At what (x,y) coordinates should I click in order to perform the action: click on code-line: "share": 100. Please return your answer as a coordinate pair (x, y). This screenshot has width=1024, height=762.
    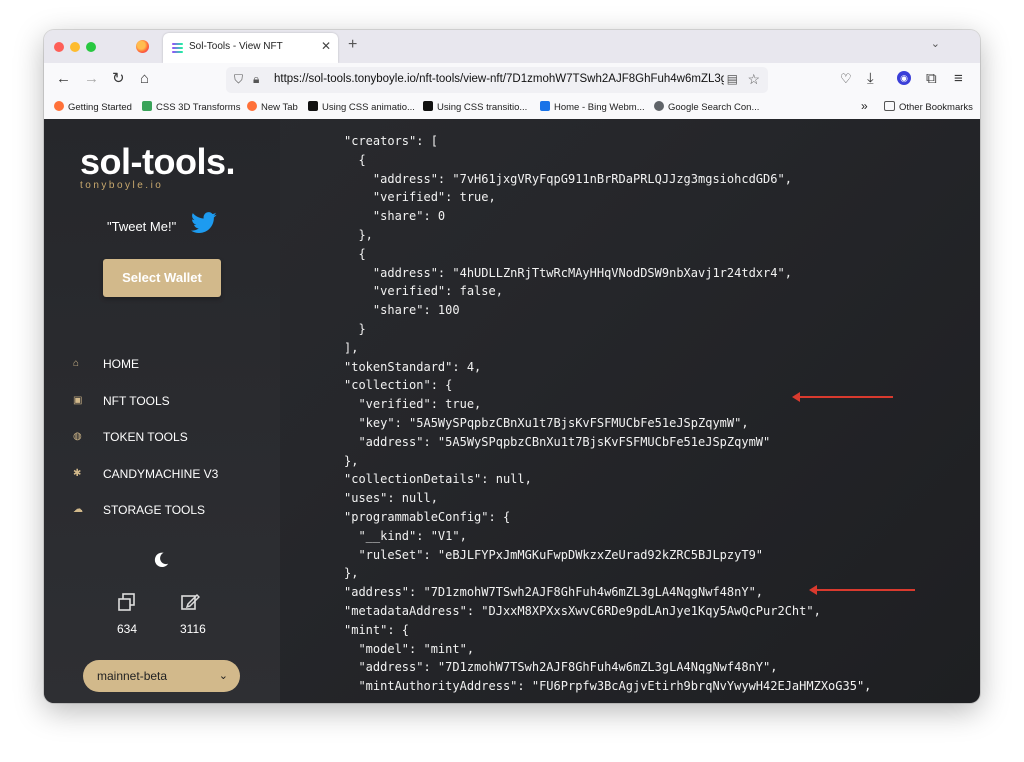
    Looking at the image, I should click on (402, 310).